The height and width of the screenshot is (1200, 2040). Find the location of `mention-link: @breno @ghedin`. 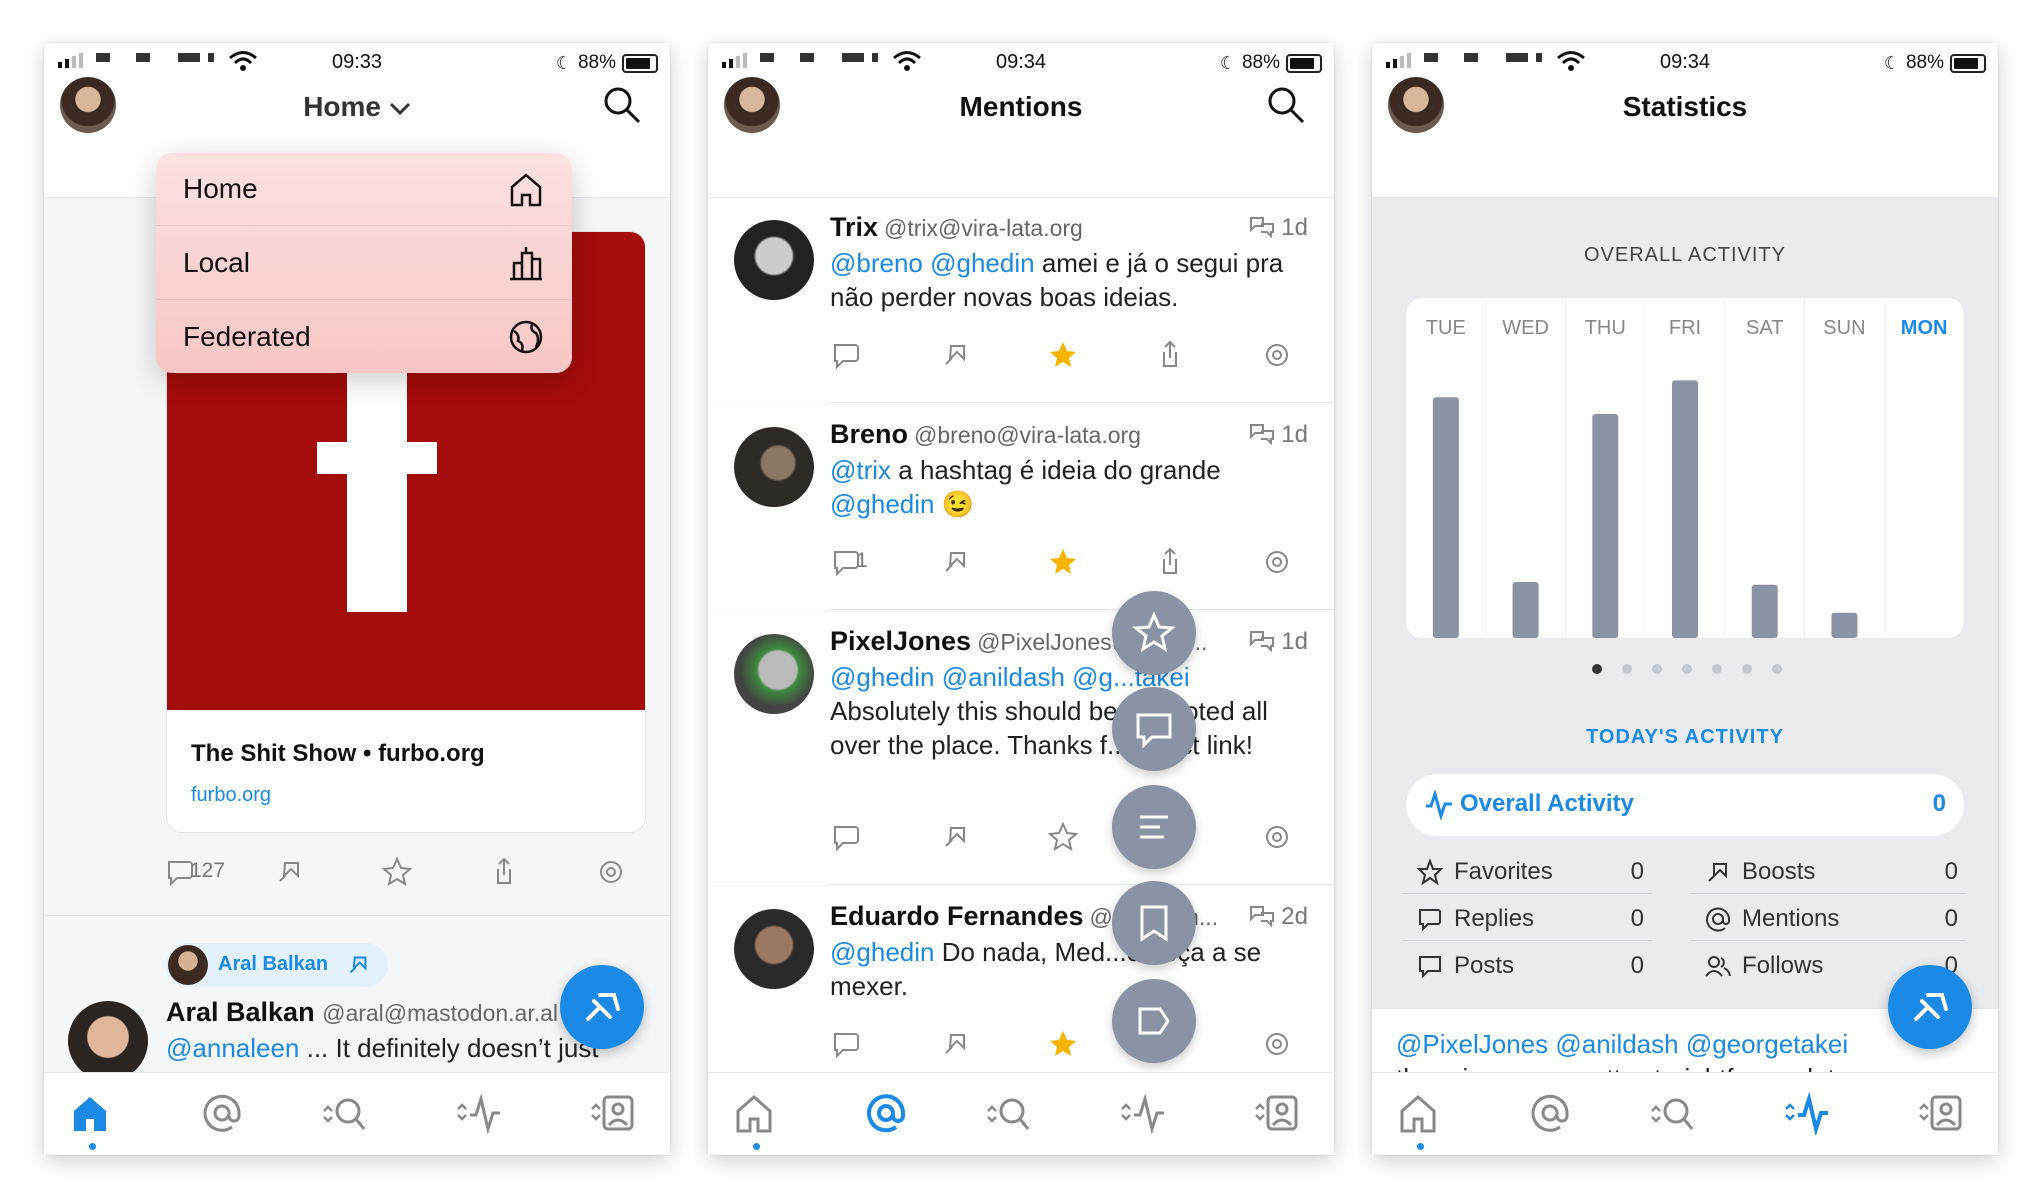

mention-link: @breno @ghedin is located at coordinates (932, 263).